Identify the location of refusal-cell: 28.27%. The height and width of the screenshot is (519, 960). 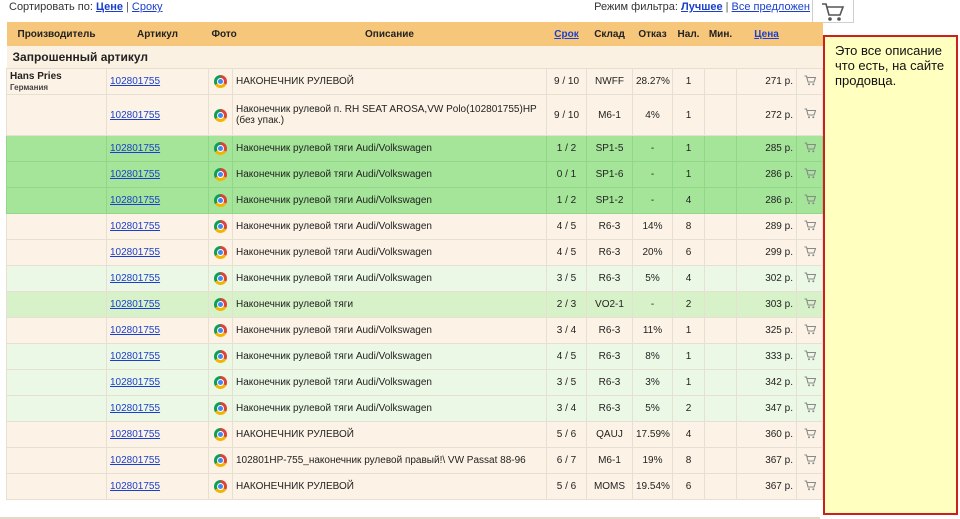
(652, 81).